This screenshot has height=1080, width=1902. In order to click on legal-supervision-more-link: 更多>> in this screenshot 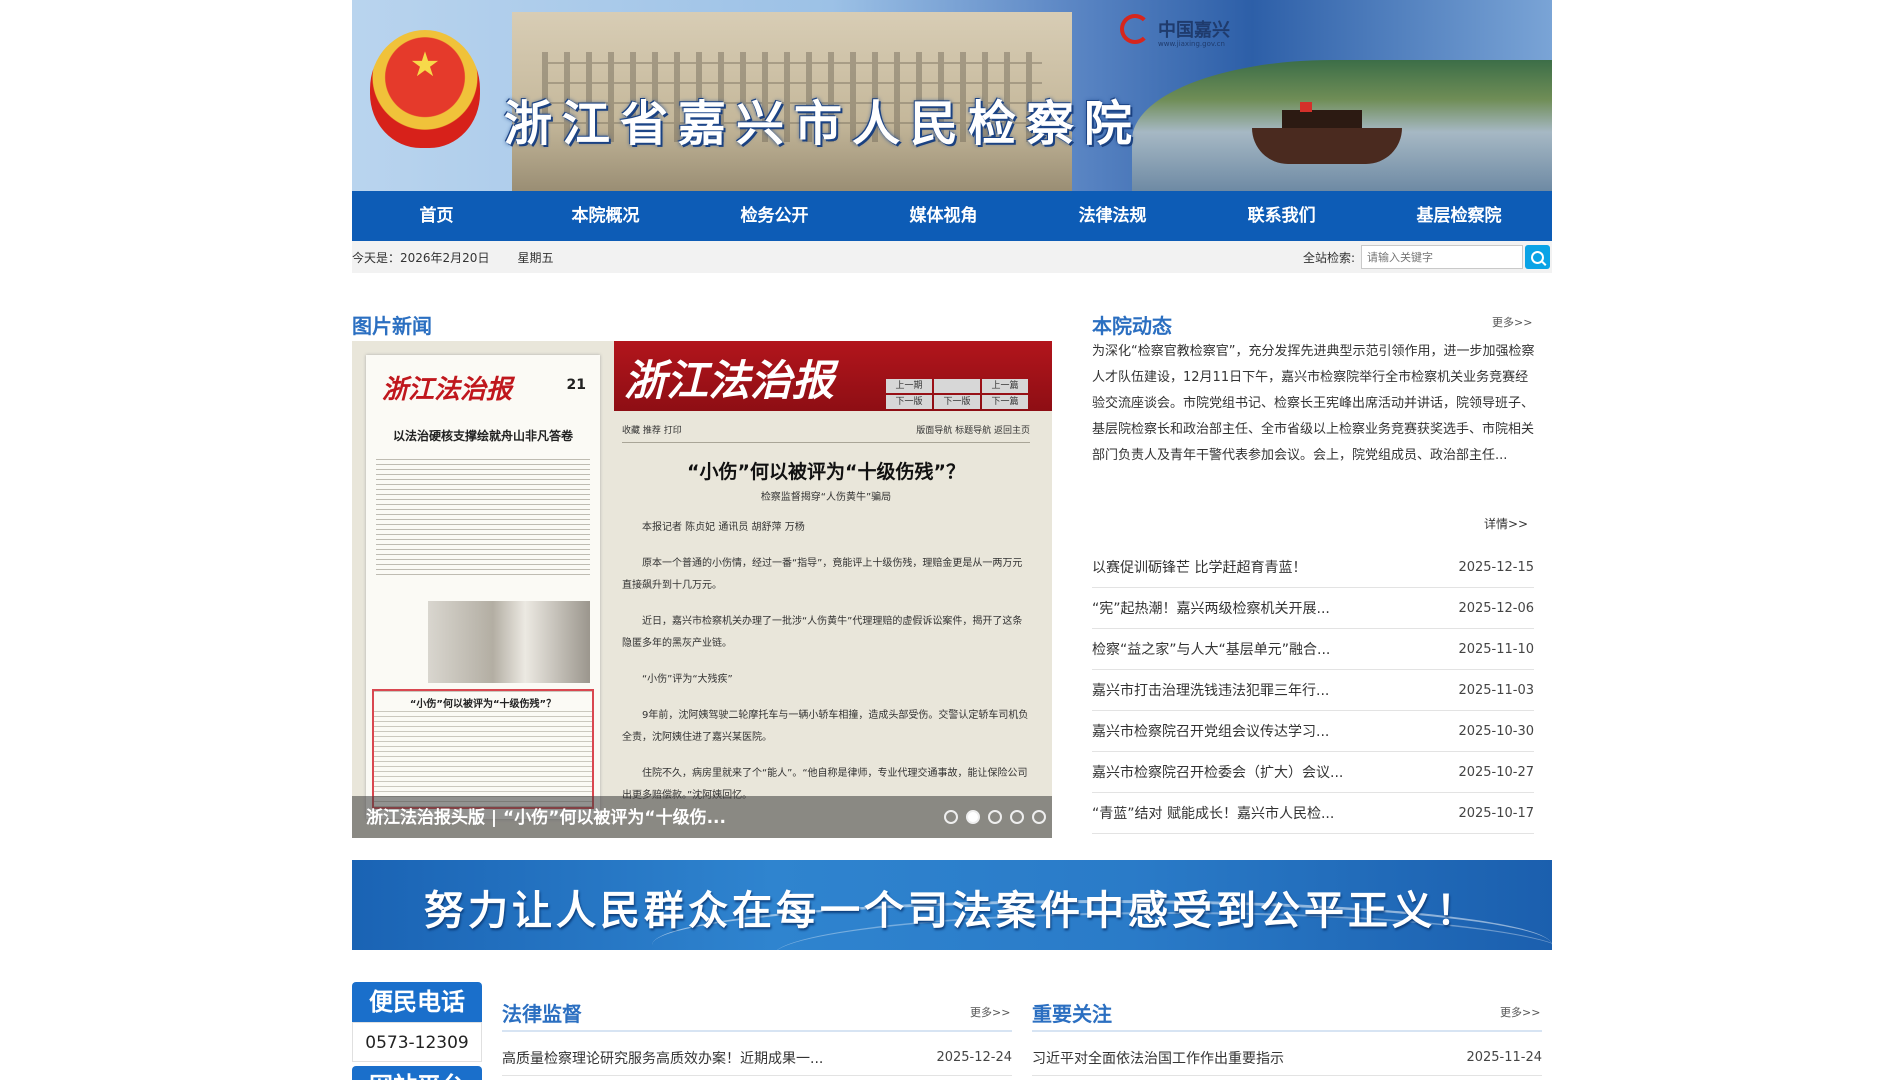, I will do `click(990, 1012)`.